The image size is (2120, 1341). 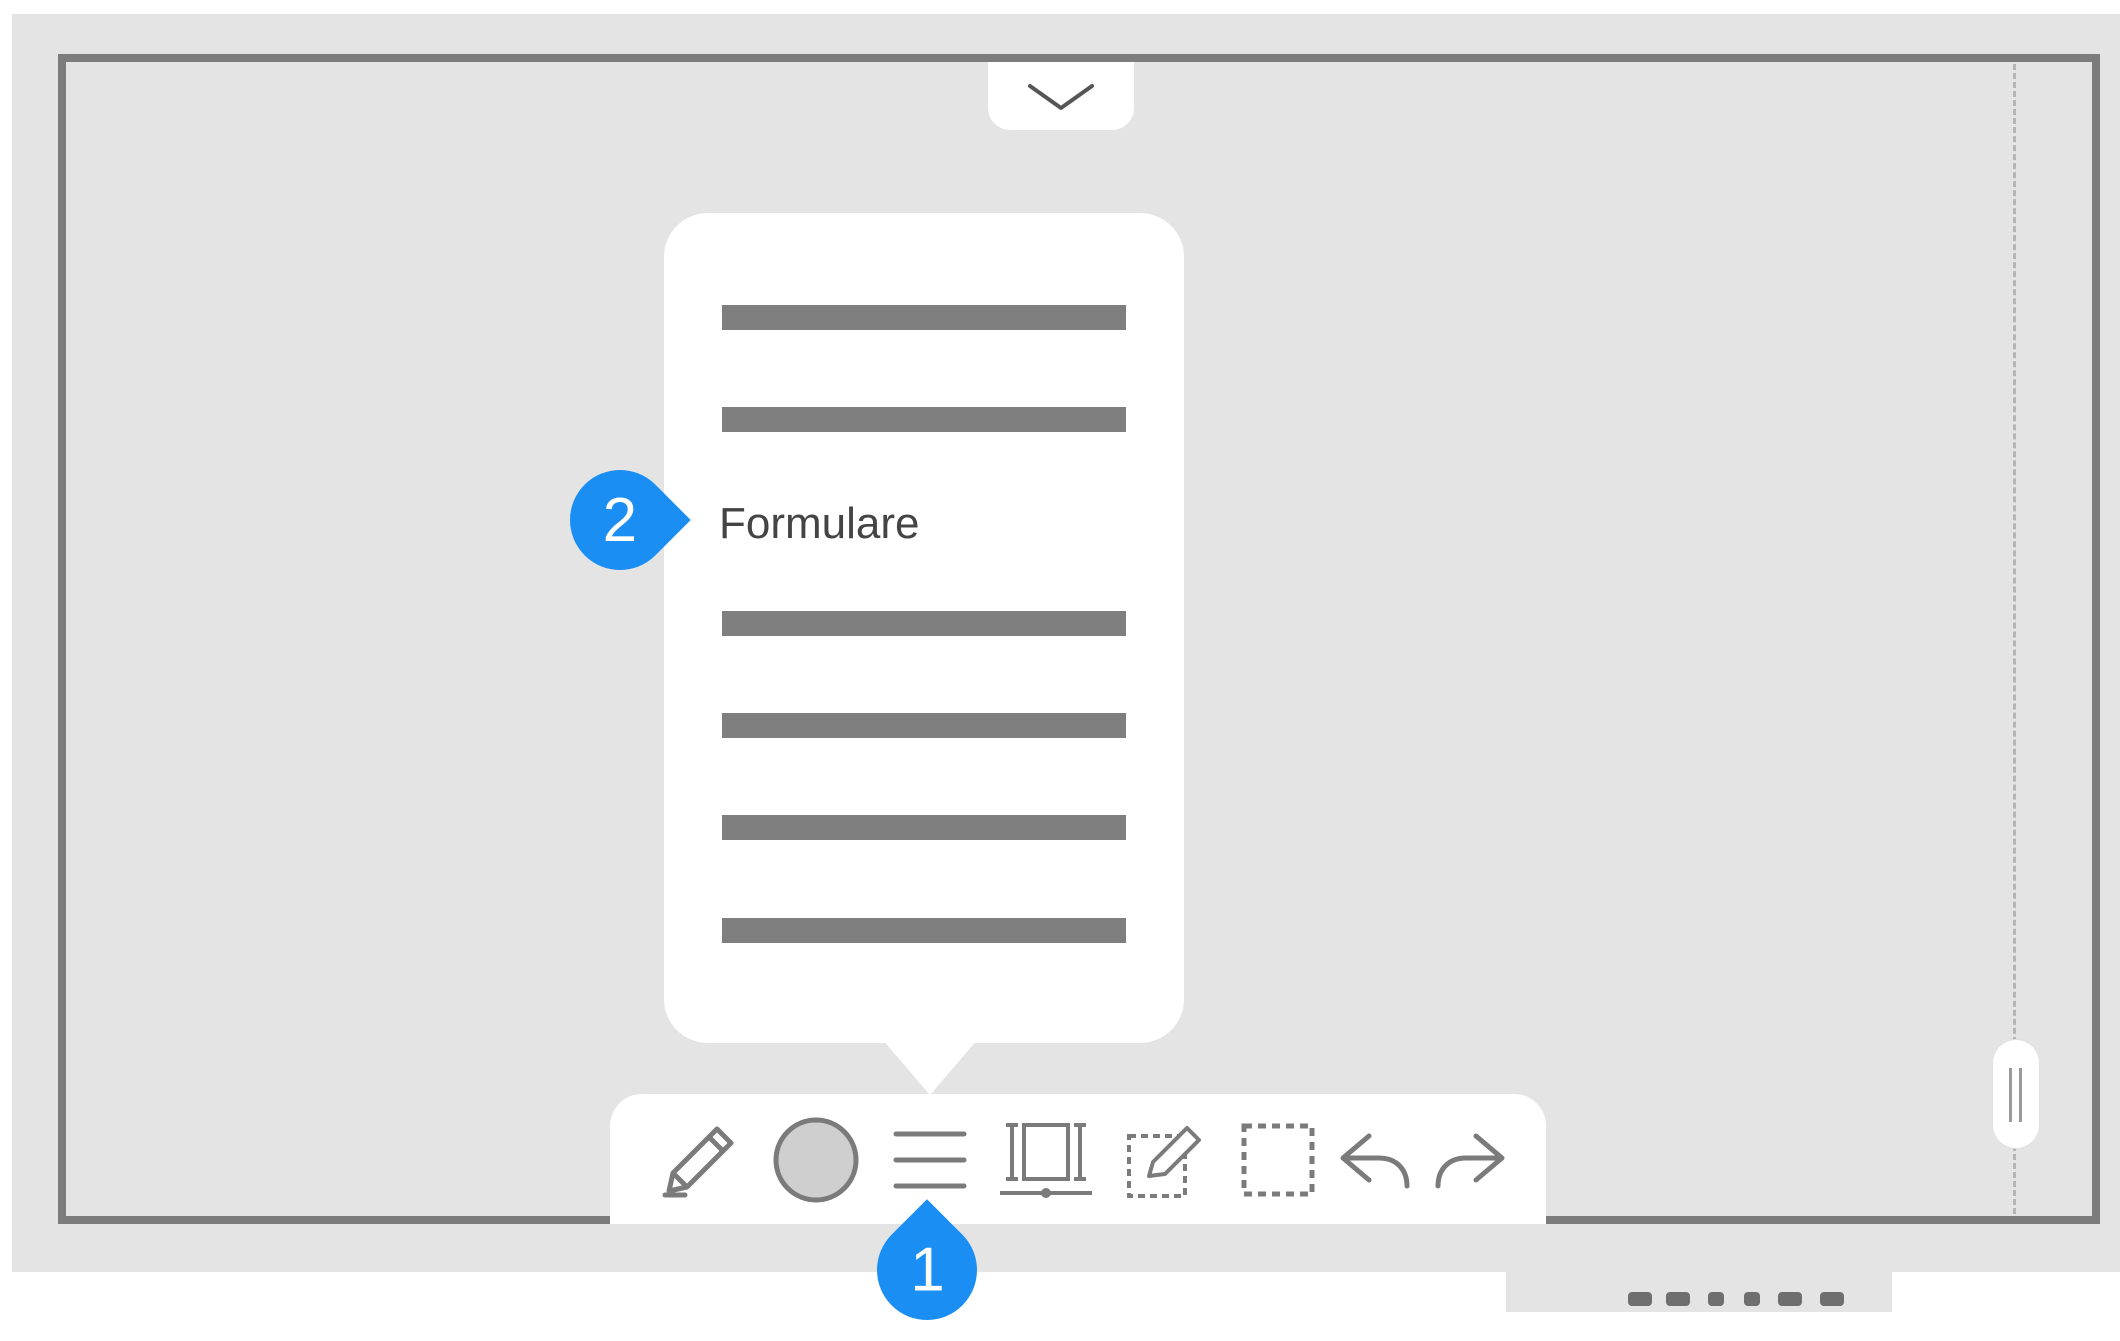 I want to click on page-width-icon, so click(x=1046, y=1160).